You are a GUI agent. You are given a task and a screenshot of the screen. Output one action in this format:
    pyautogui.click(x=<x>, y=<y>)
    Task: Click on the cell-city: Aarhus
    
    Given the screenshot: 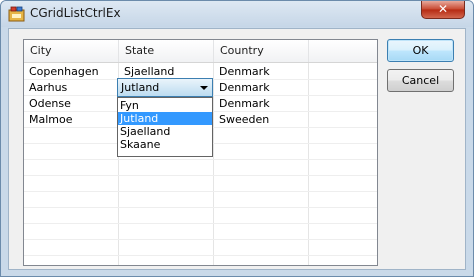 What is the action you would take?
    pyautogui.click(x=71, y=88)
    